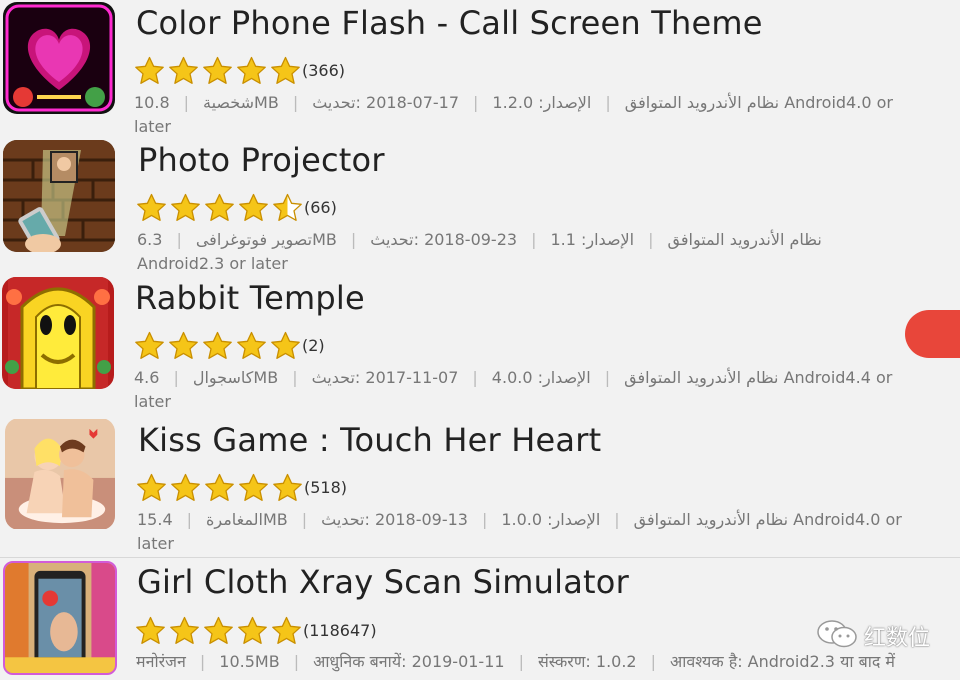  Describe the element at coordinates (161, 661) in the screenshot. I see `size: मनोरंजन` at that location.